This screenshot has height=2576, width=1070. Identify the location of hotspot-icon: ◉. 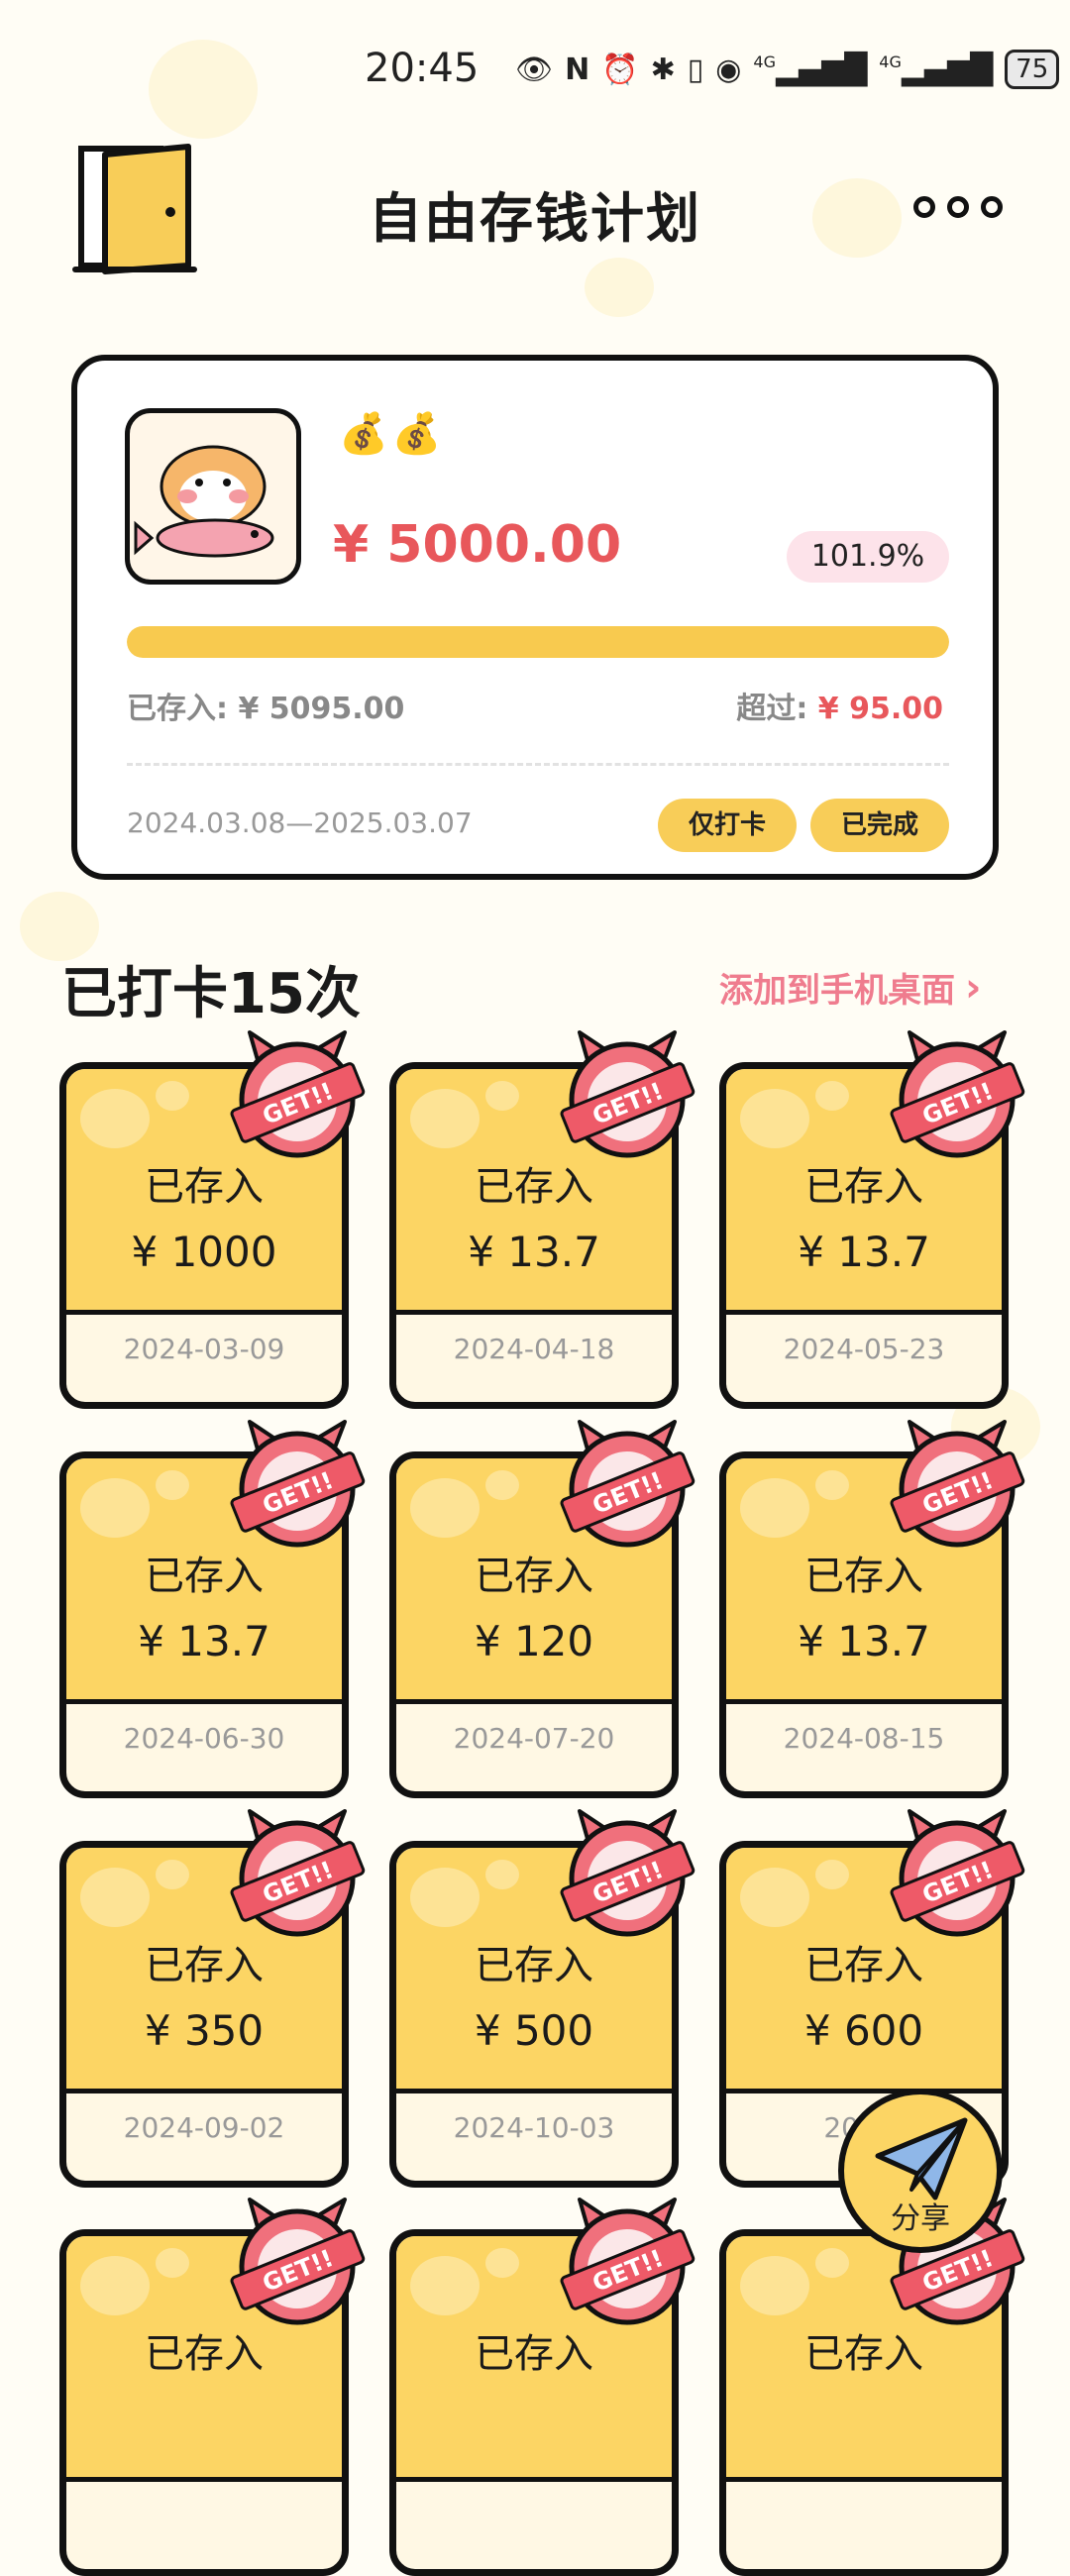
(728, 69).